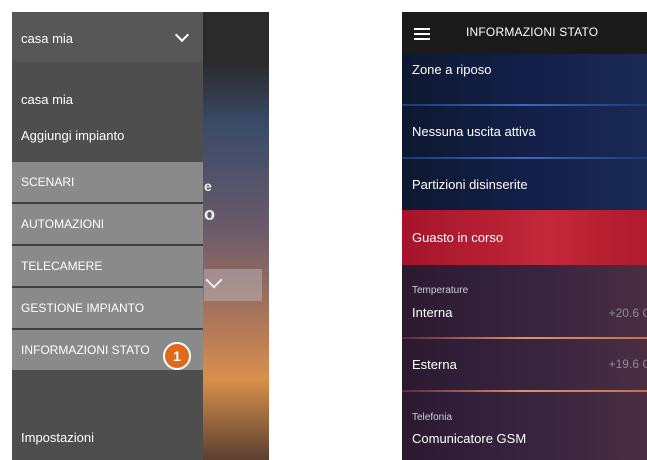  What do you see at coordinates (47, 99) in the screenshot?
I see `drawer-item-casa-mia: casa mia` at bounding box center [47, 99].